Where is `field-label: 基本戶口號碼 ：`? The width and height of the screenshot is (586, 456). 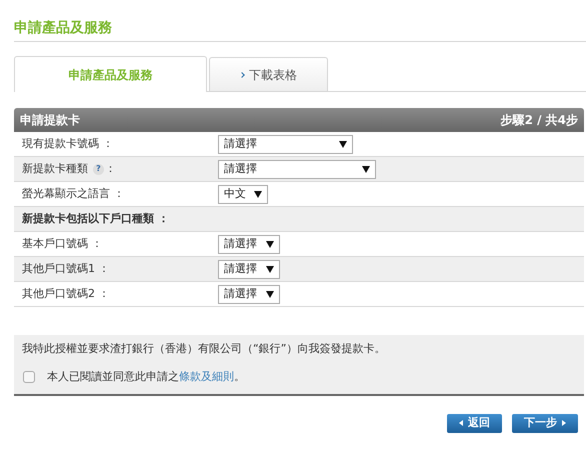
field-label: 基本戶口號碼 ： is located at coordinates (62, 244).